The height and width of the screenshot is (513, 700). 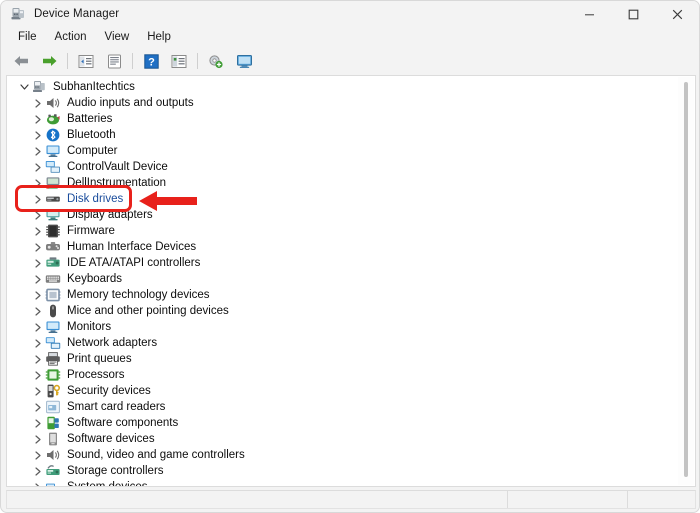 What do you see at coordinates (343, 279) in the screenshot?
I see `tree-item-keyboards: Keyboards` at bounding box center [343, 279].